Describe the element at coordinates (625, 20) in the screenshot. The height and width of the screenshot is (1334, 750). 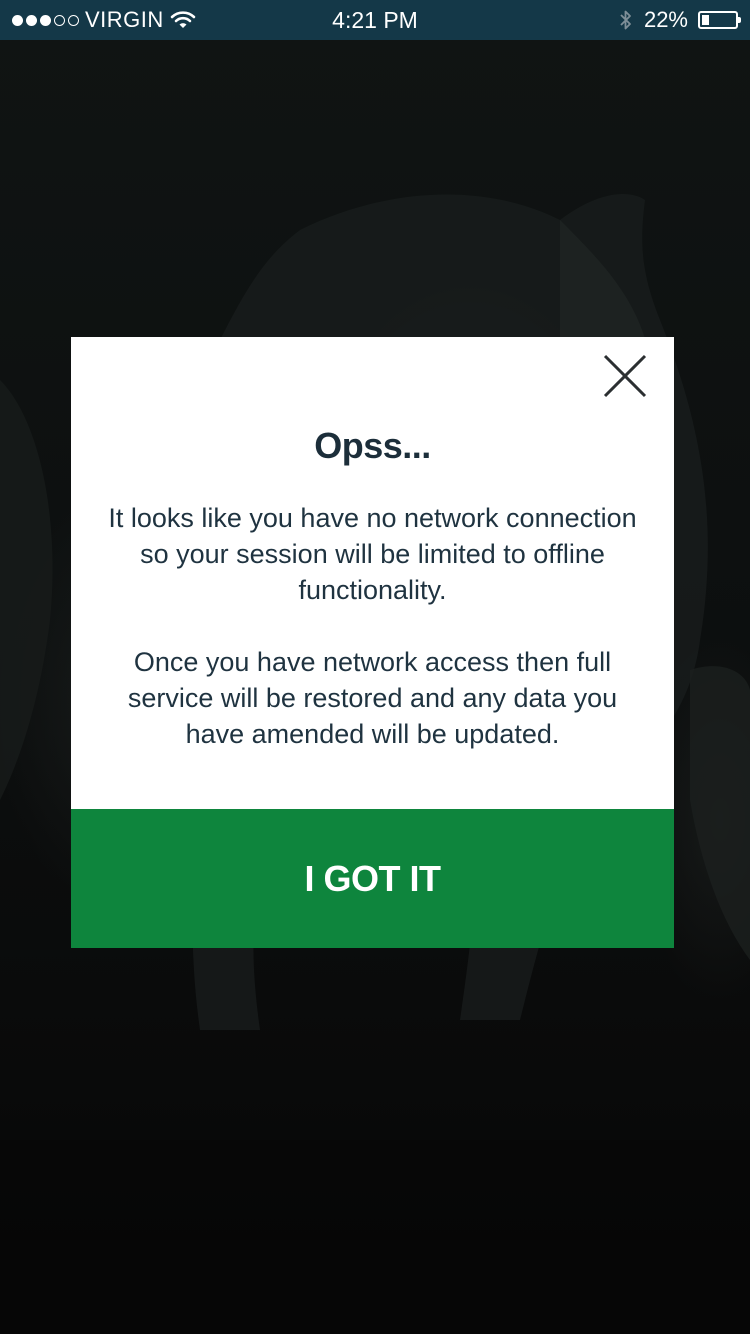
I see `bluetooth-icon` at that location.